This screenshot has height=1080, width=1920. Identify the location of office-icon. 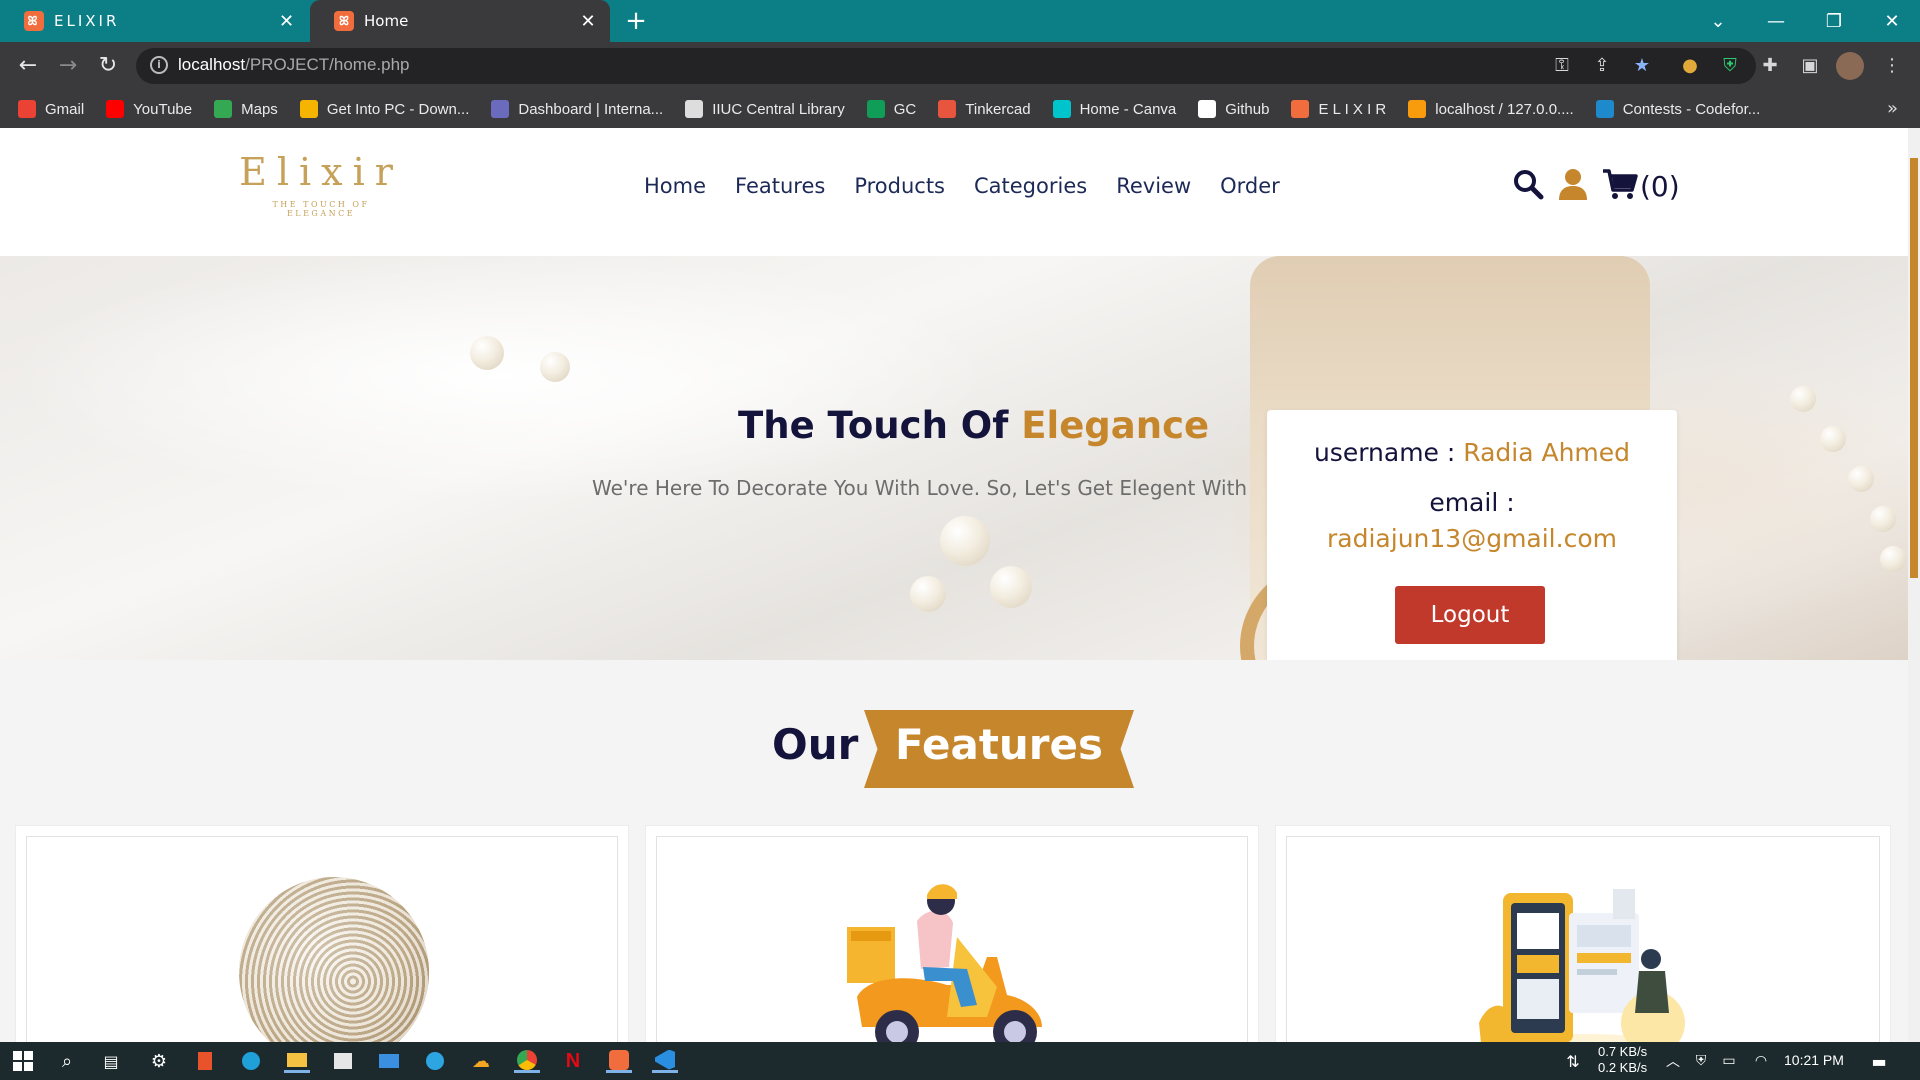
(205, 1061).